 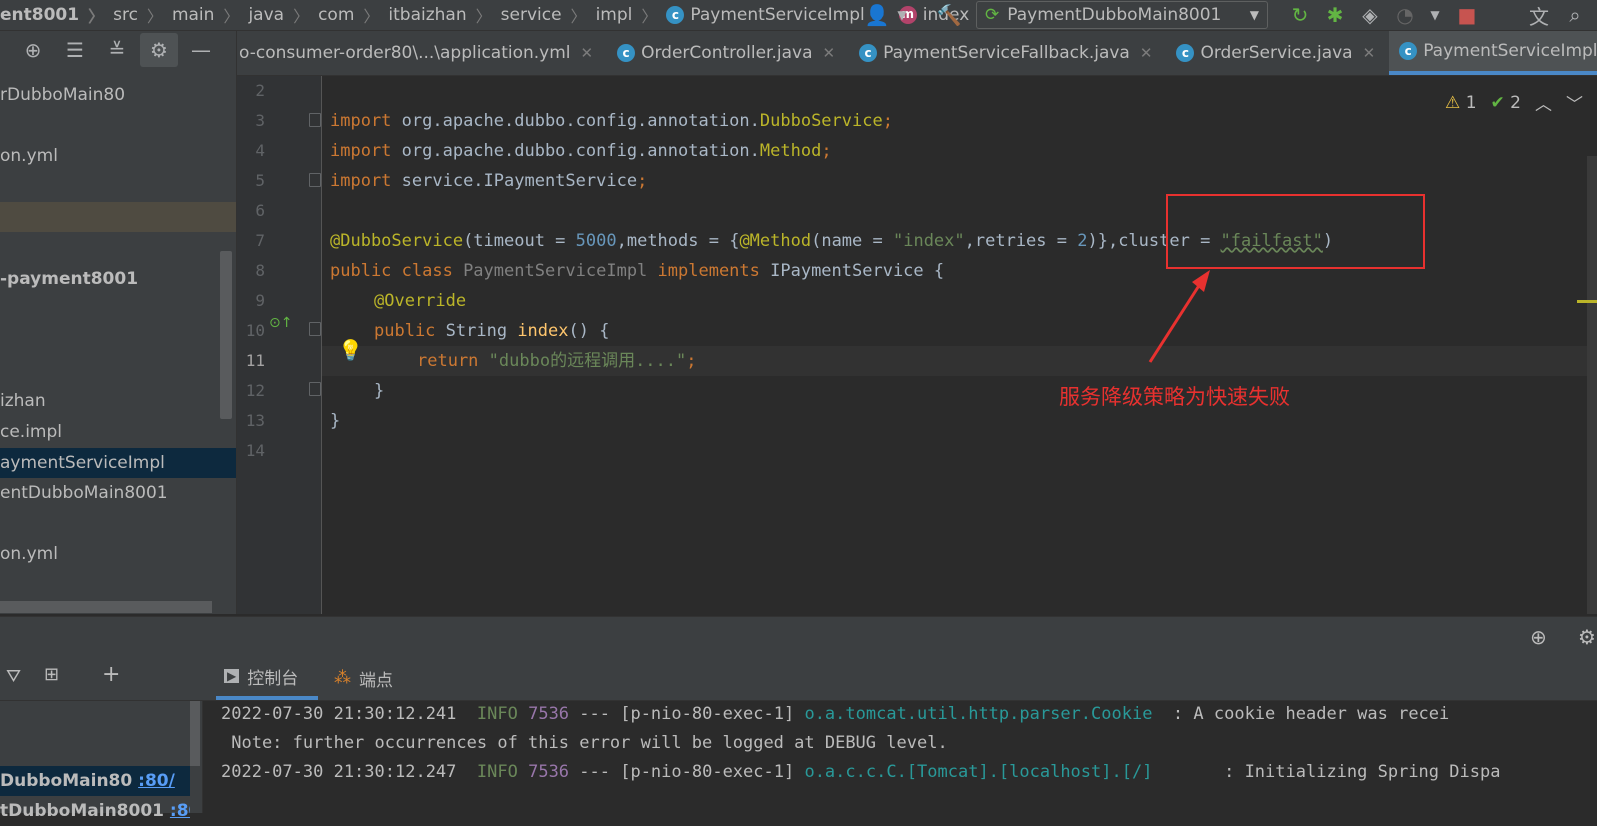 What do you see at coordinates (111, 95) in the screenshot?
I see `tree-item: rDubboMain80` at bounding box center [111, 95].